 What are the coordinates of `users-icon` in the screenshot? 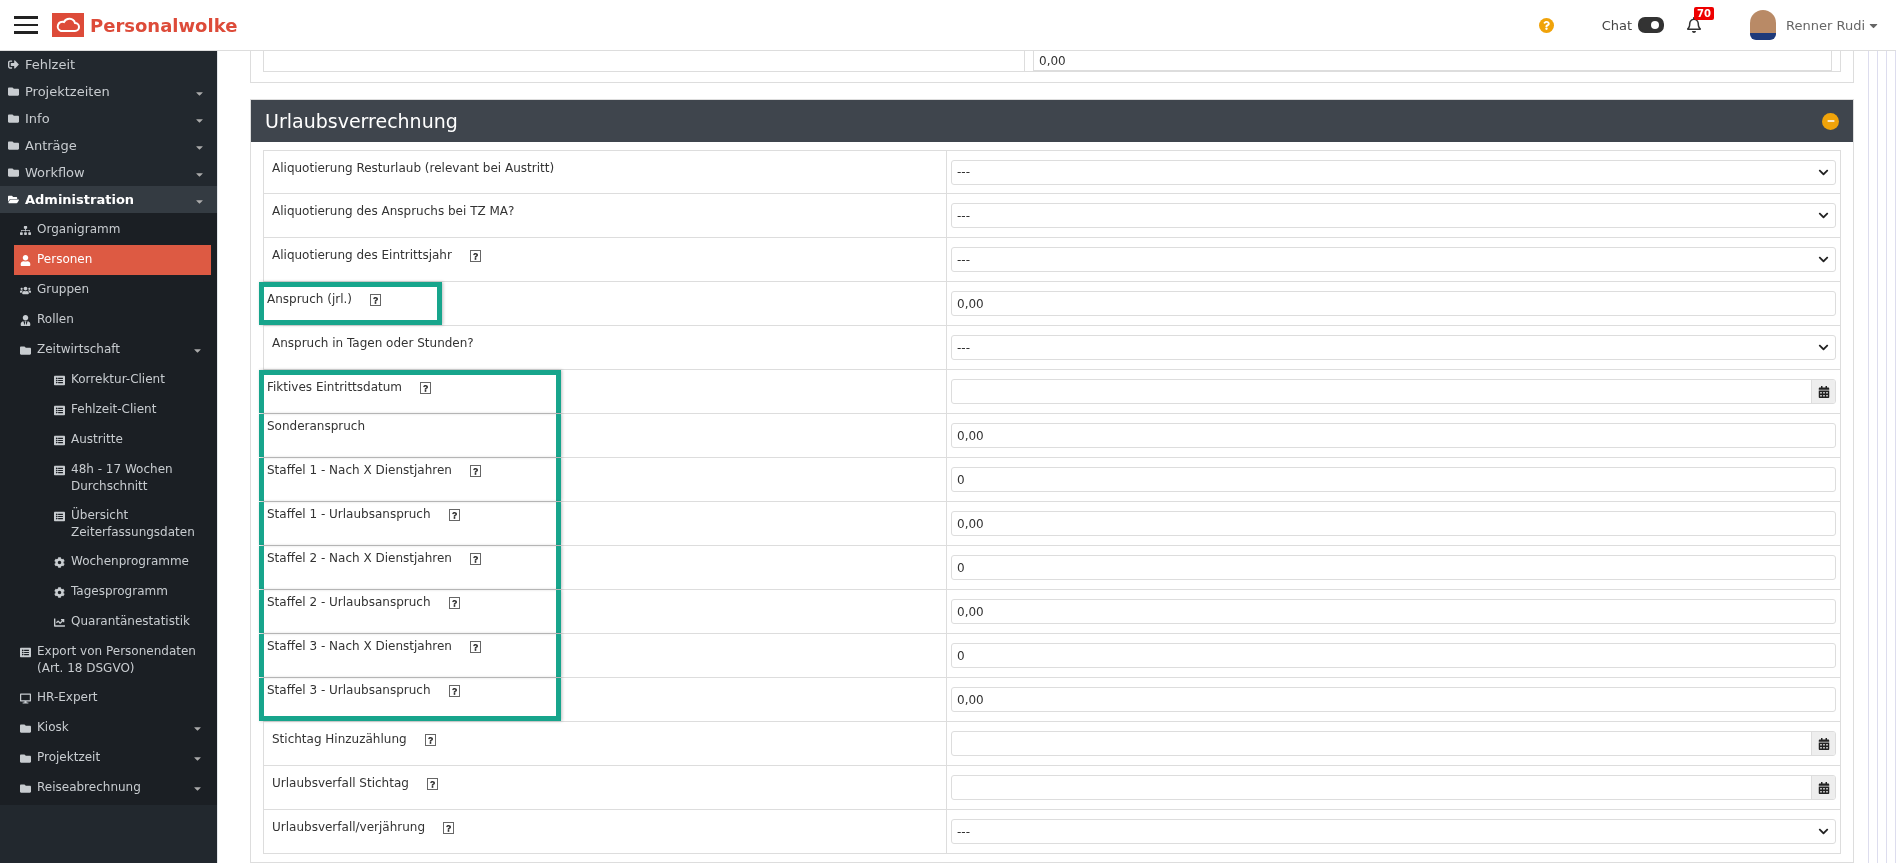 It's located at (25, 290).